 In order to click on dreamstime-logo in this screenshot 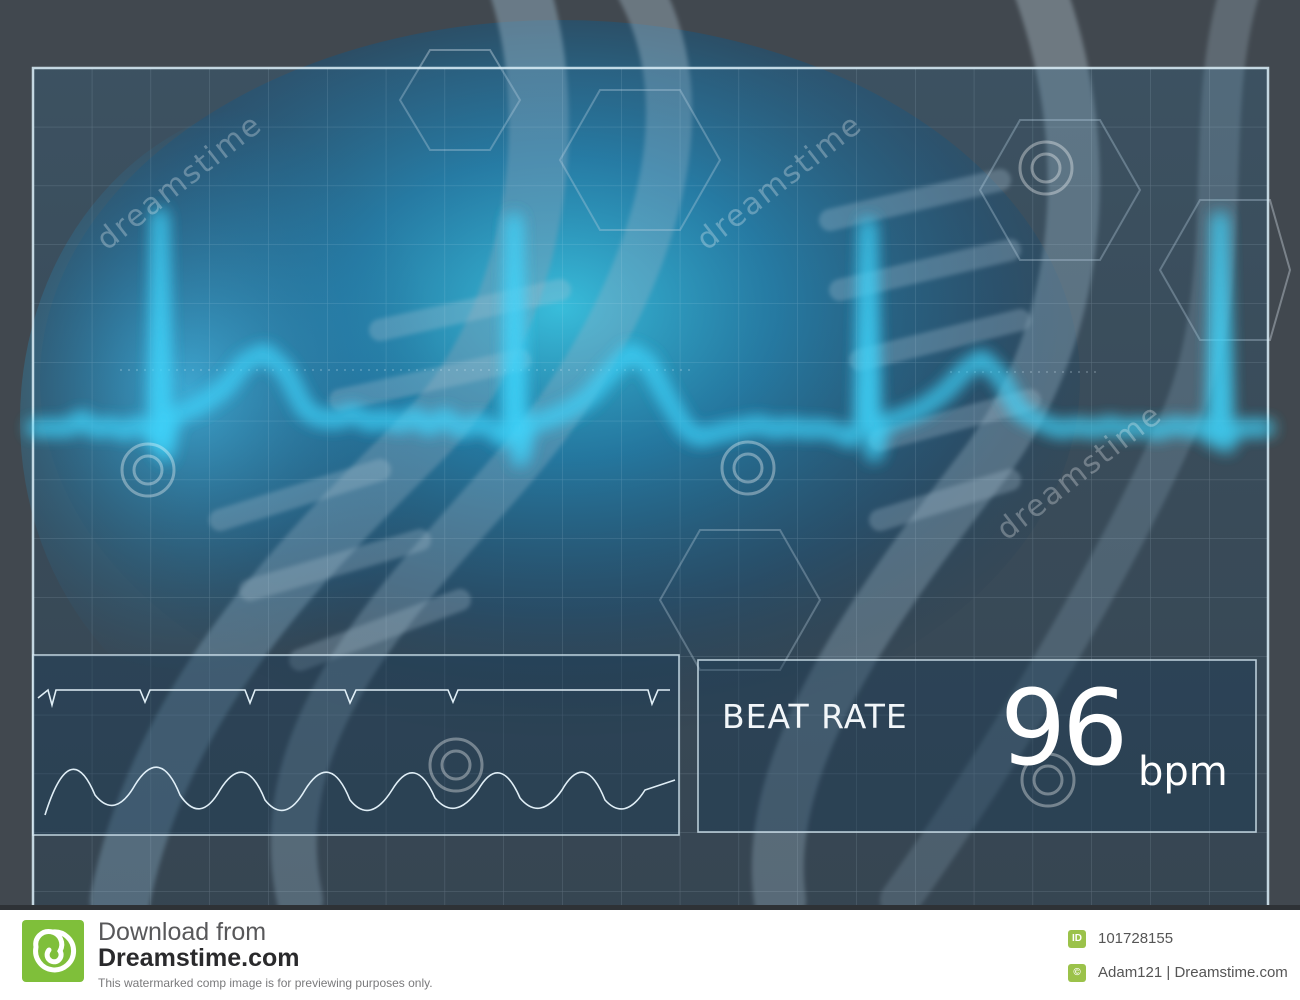, I will do `click(53, 951)`.